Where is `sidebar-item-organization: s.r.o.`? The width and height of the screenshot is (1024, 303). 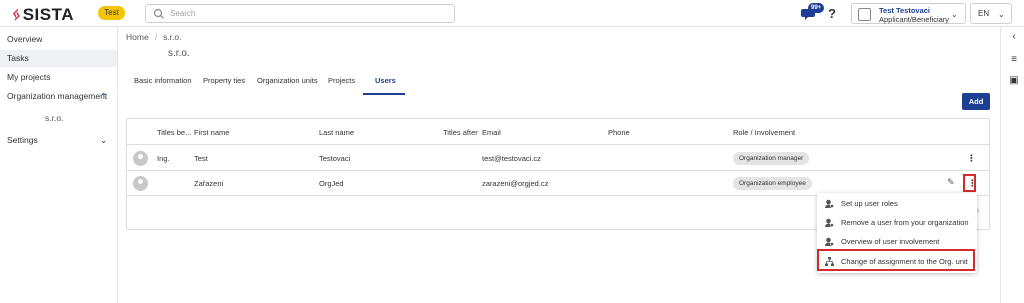 sidebar-item-organization: s.r.o. is located at coordinates (58, 118).